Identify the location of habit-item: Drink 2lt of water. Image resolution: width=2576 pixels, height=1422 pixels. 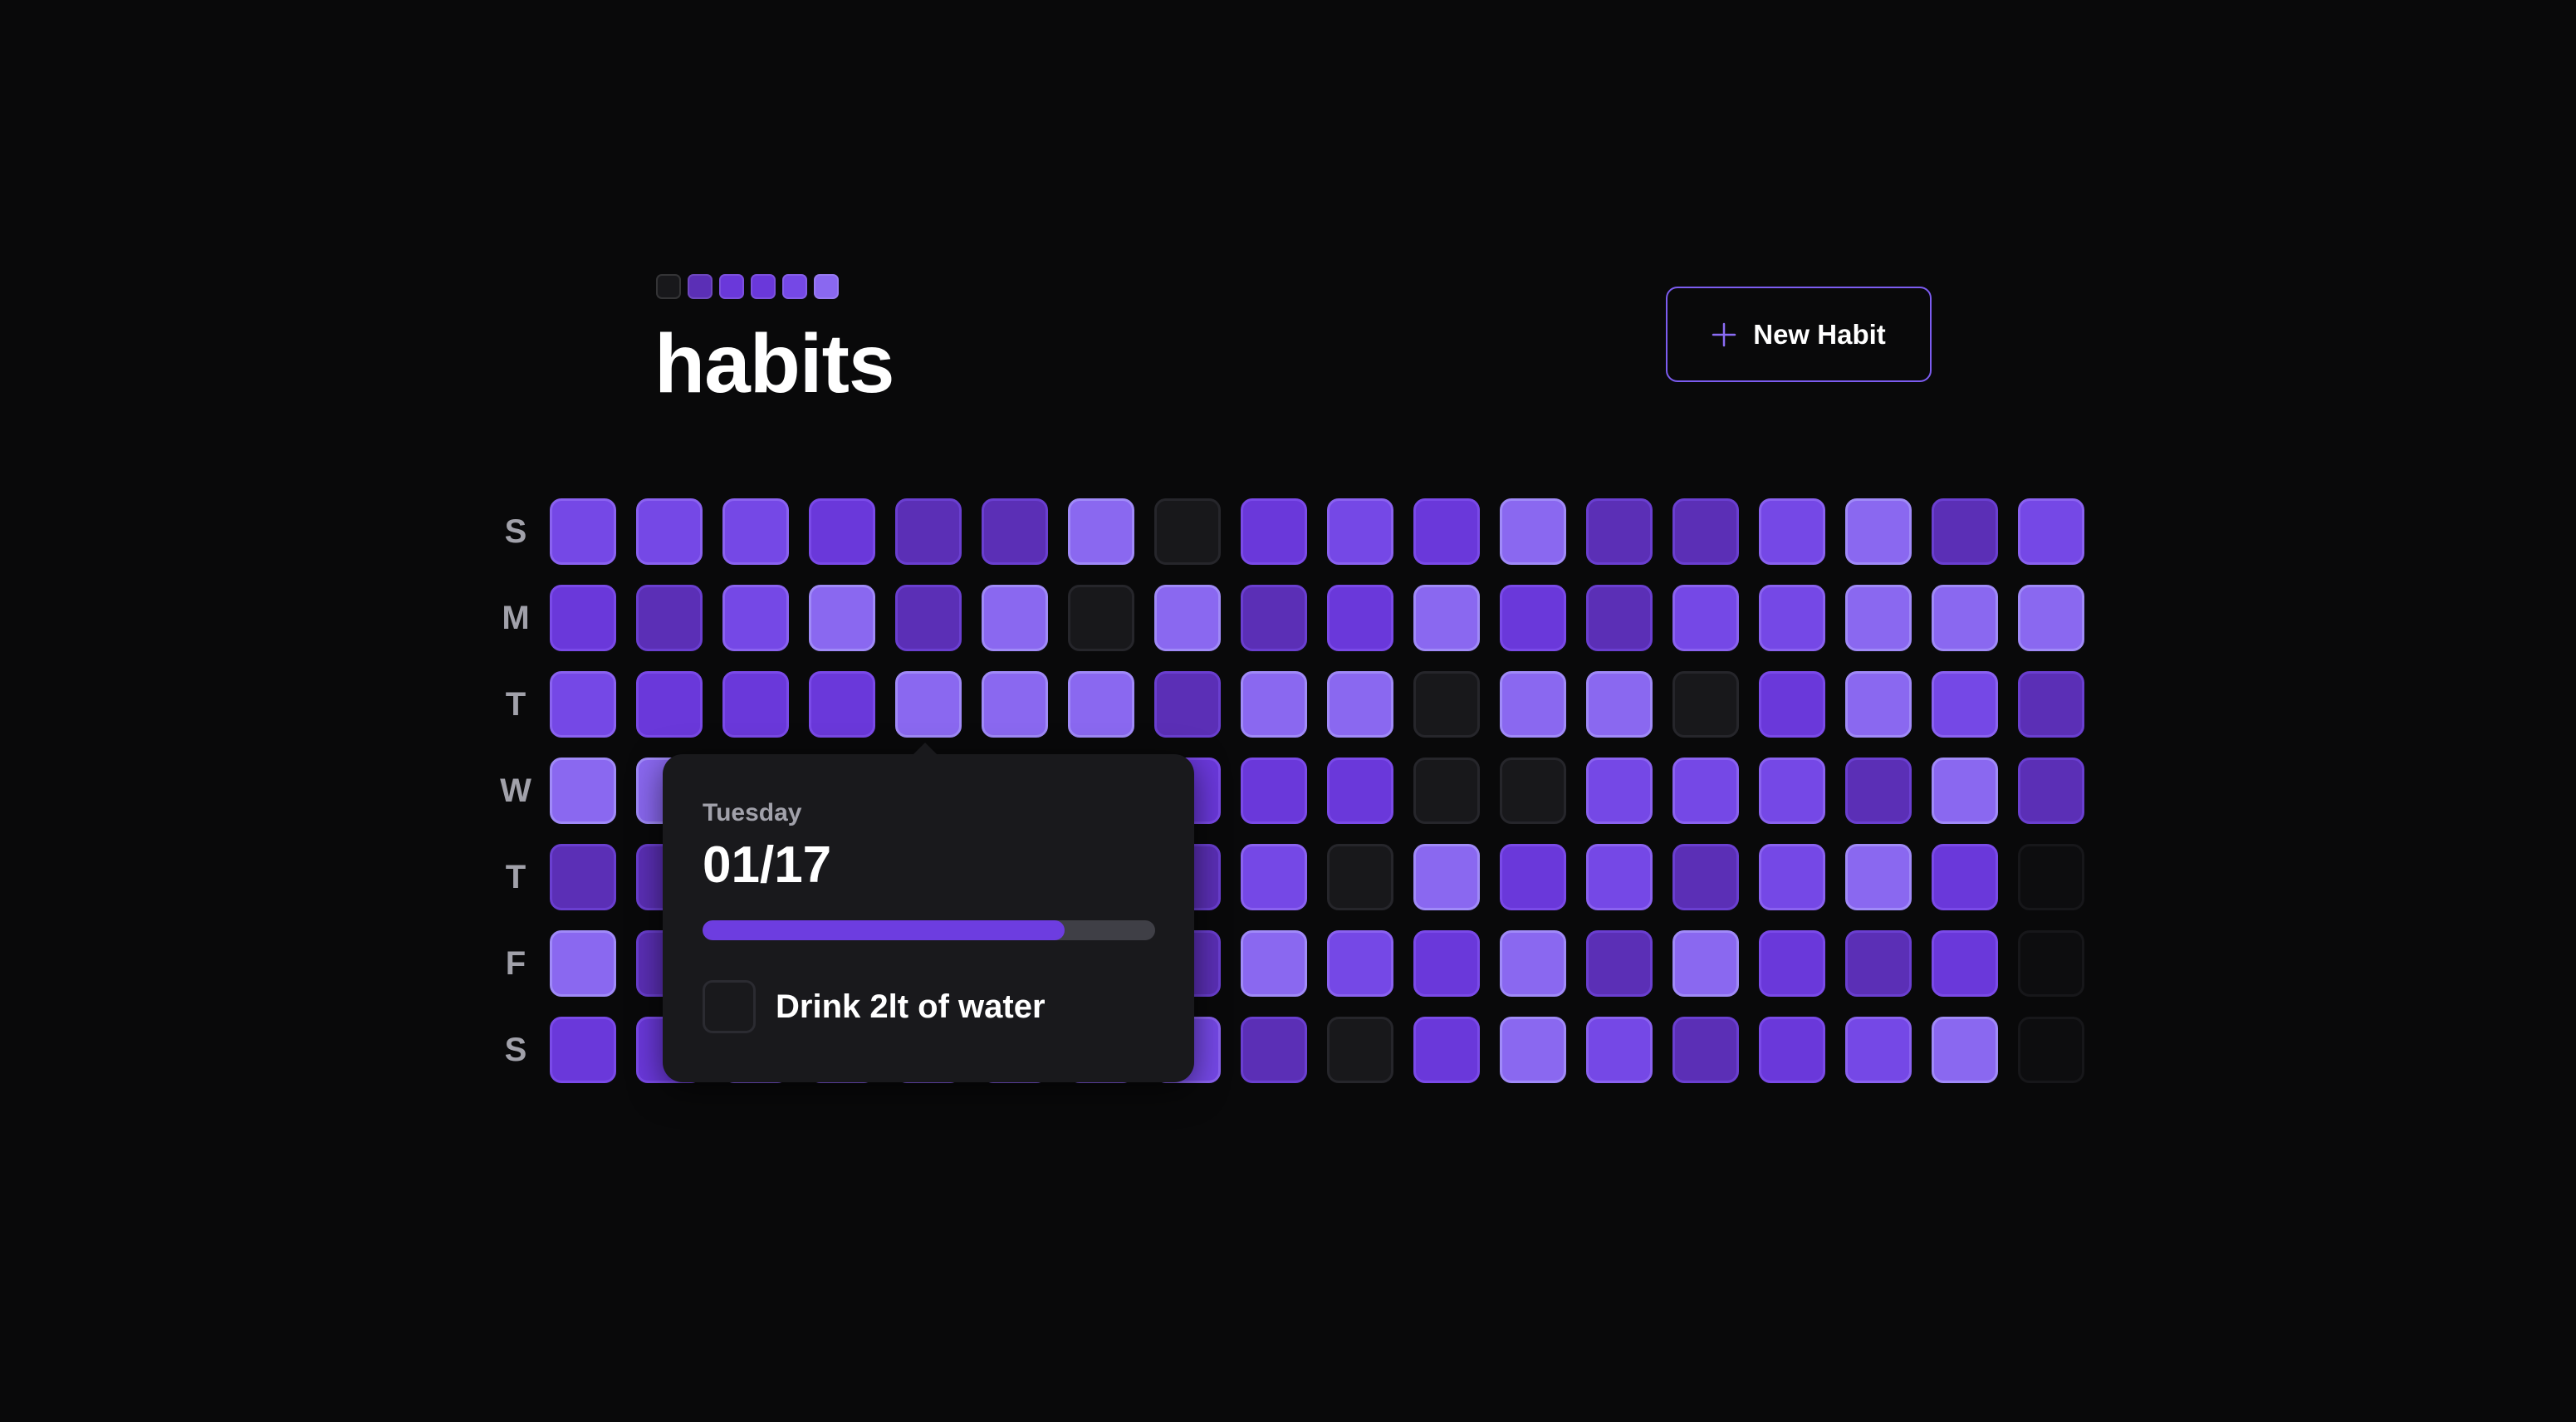
(929, 1007).